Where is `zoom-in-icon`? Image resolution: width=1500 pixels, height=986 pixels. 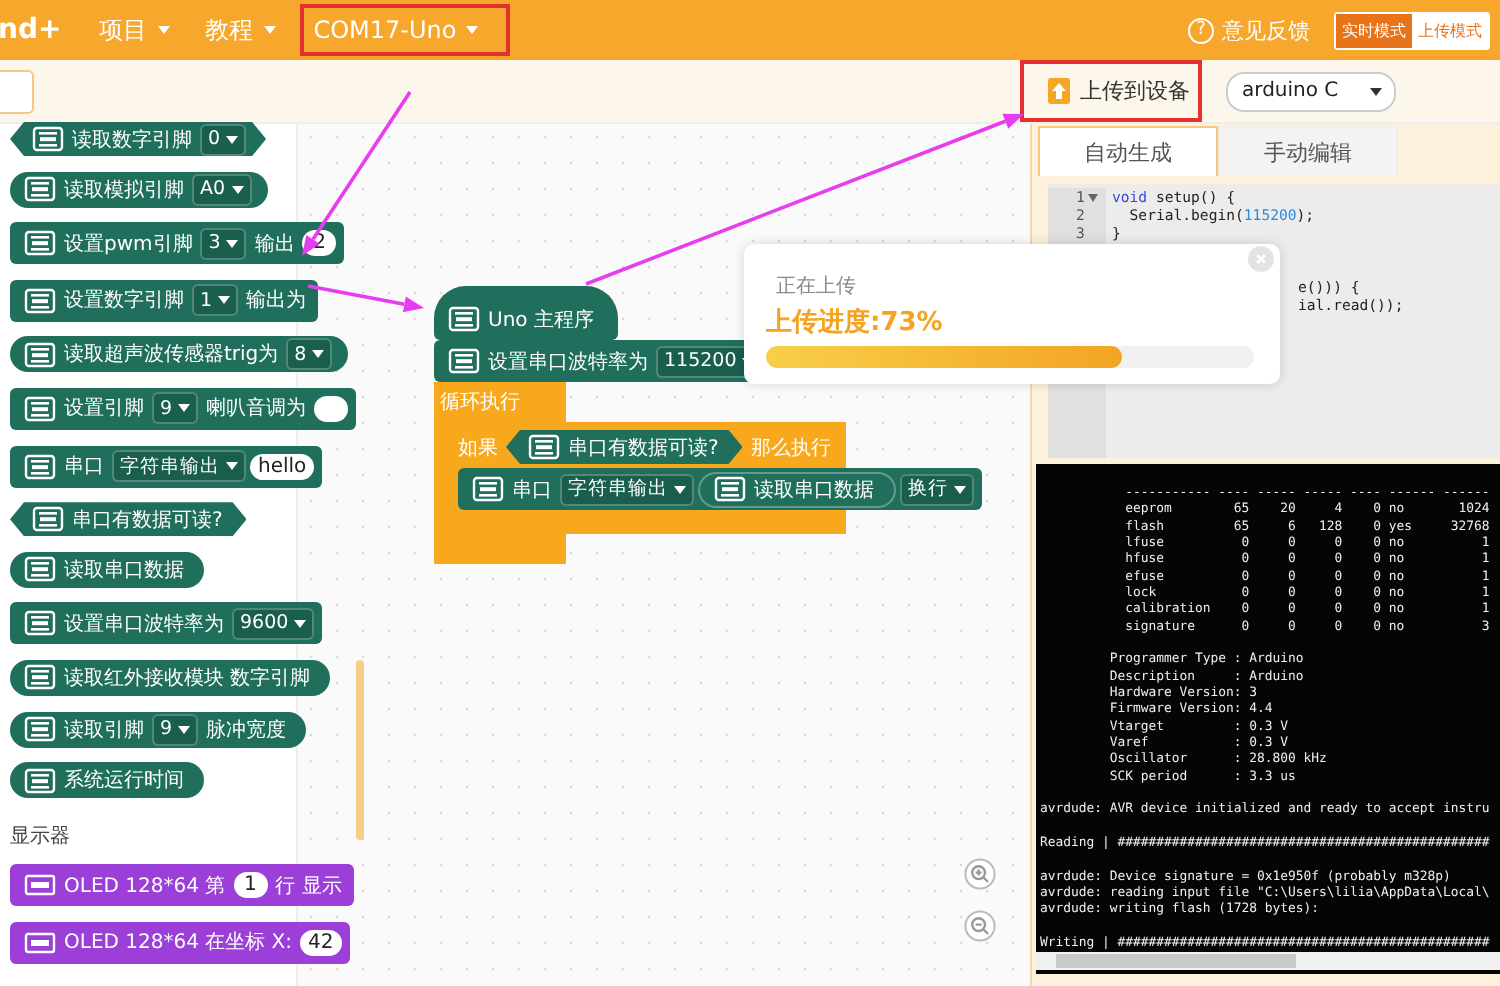
zoom-in-icon is located at coordinates (980, 874).